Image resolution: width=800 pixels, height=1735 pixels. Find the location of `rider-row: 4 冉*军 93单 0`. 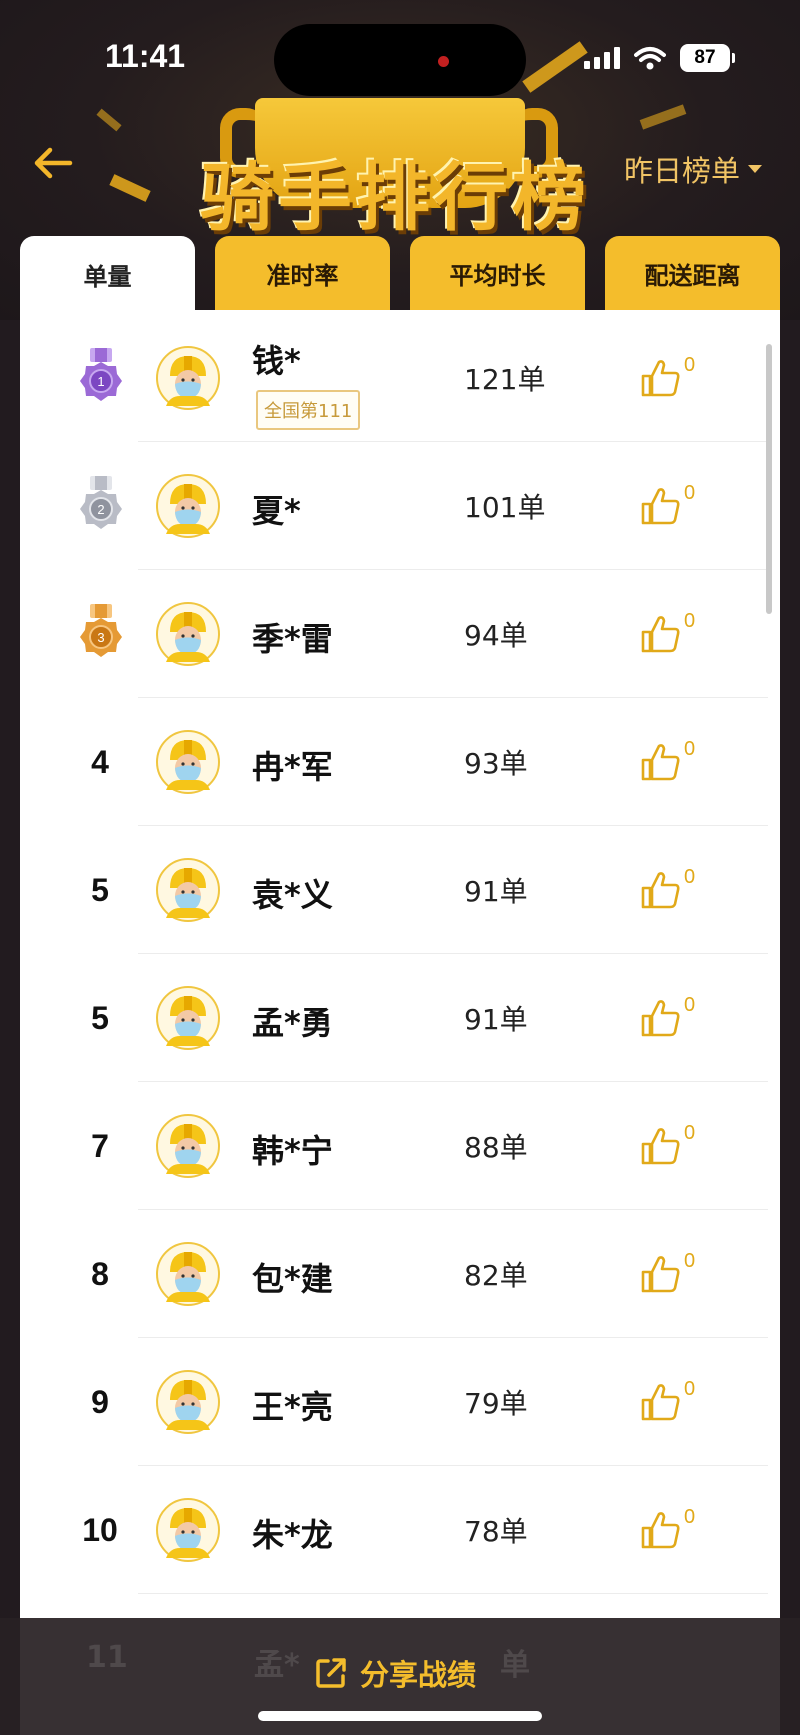

rider-row: 4 冉*军 93单 0 is located at coordinates (400, 762).